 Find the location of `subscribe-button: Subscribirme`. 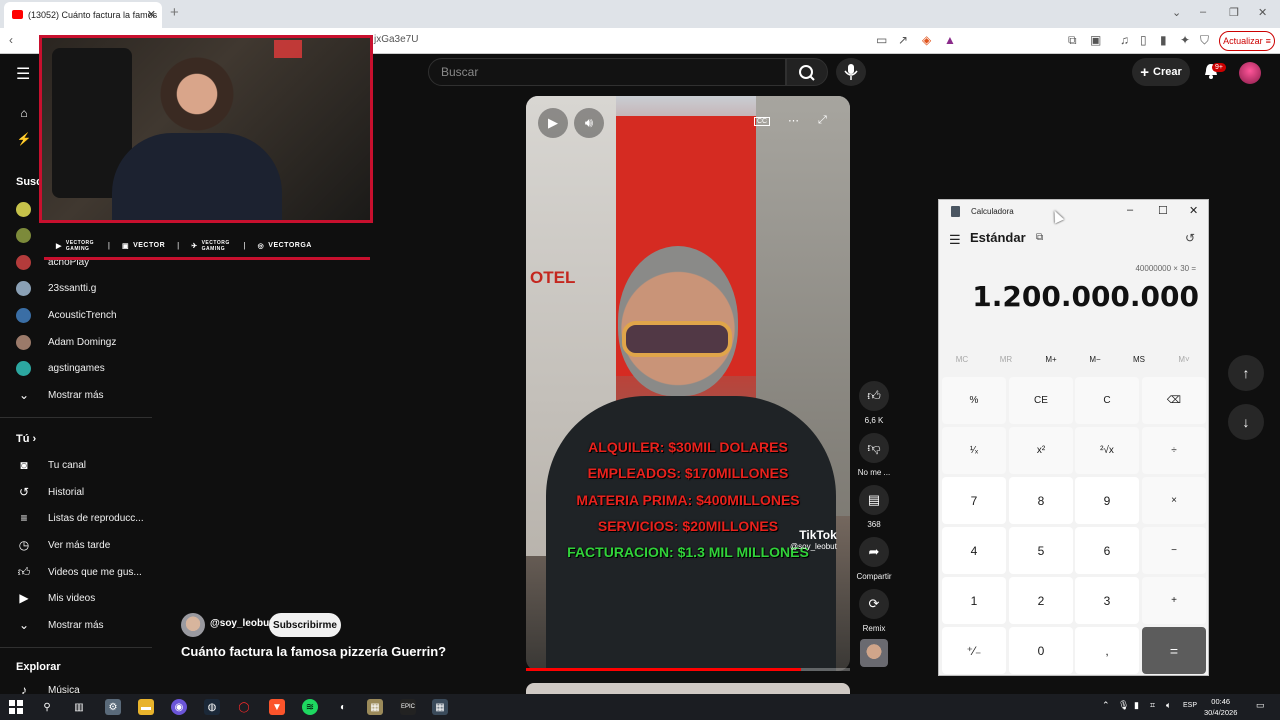

subscribe-button: Subscribirme is located at coordinates (305, 625).